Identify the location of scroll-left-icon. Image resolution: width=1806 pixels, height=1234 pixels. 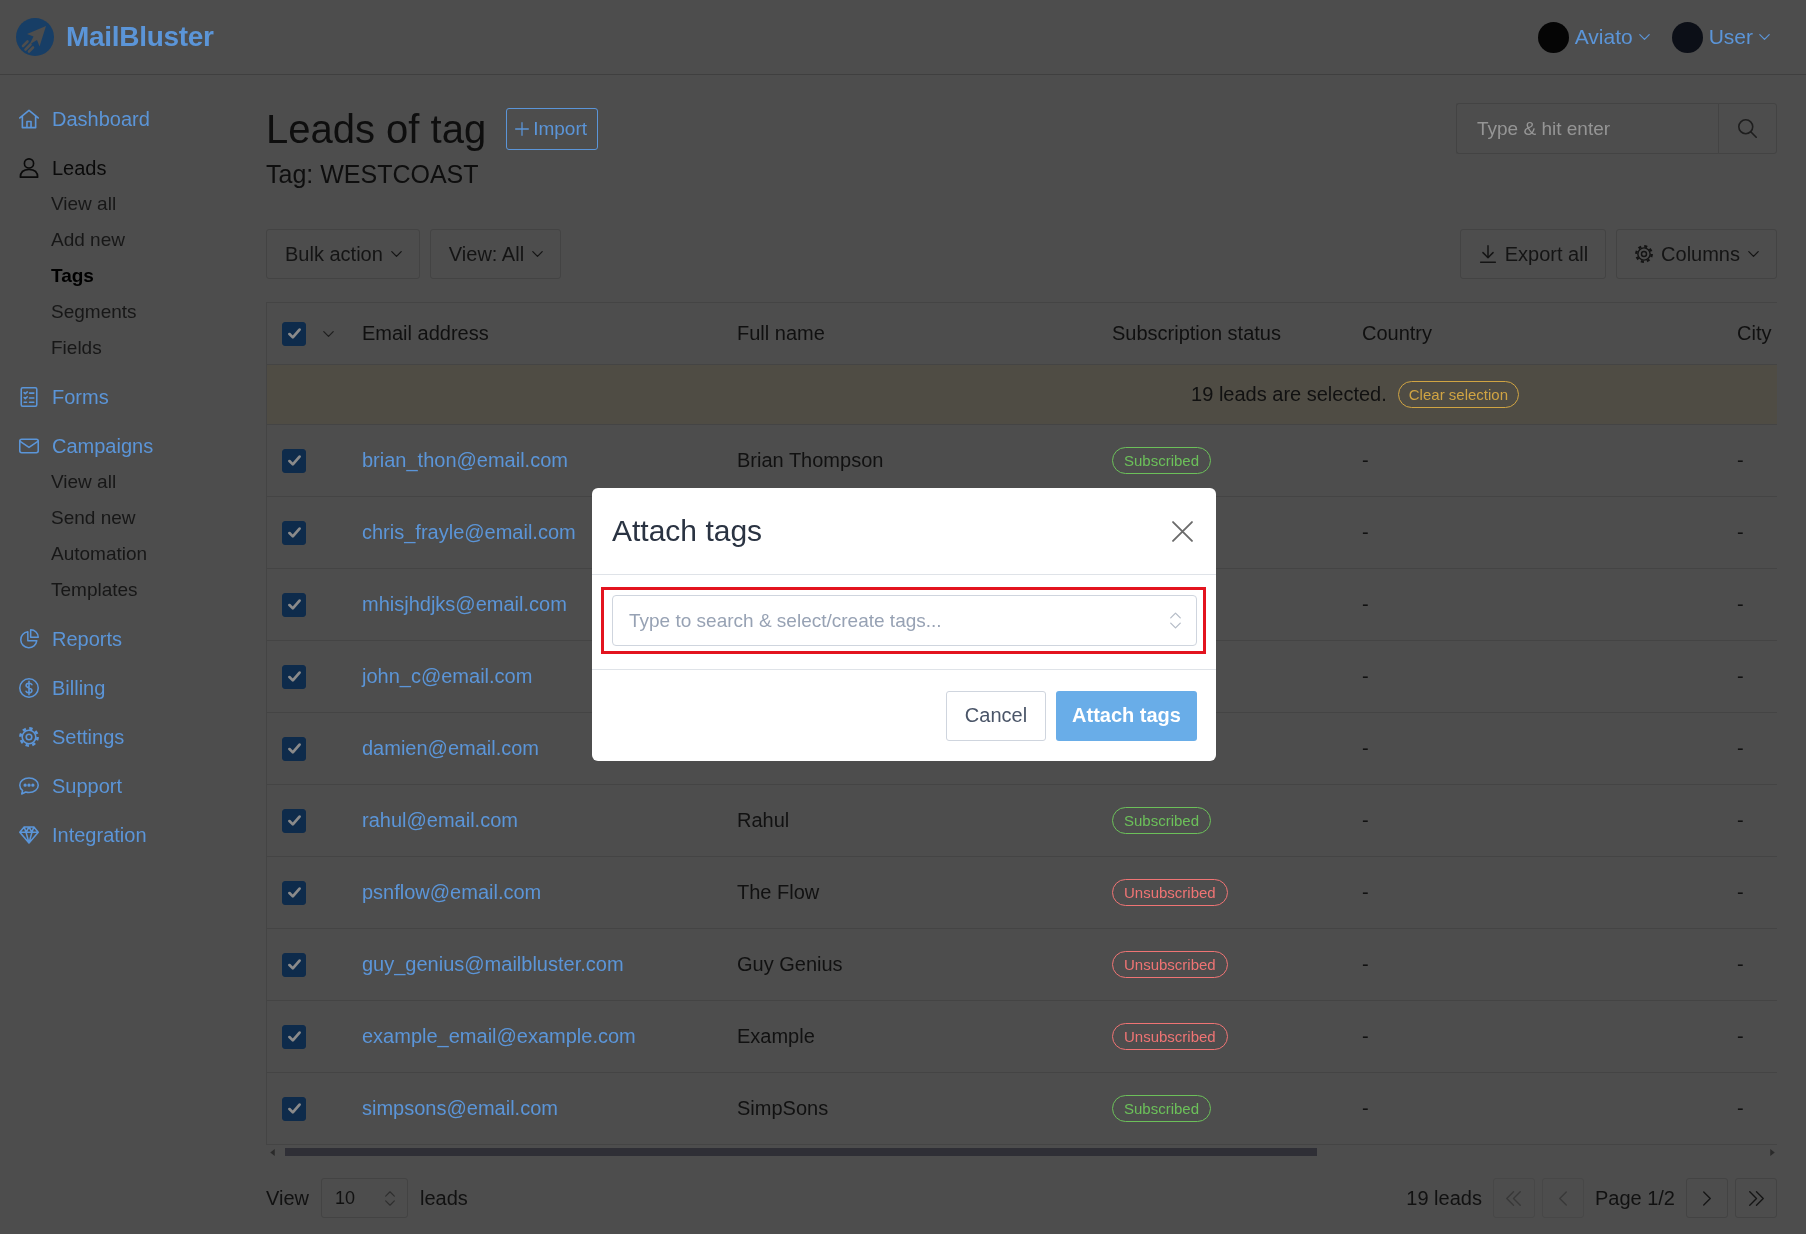
(272, 1152).